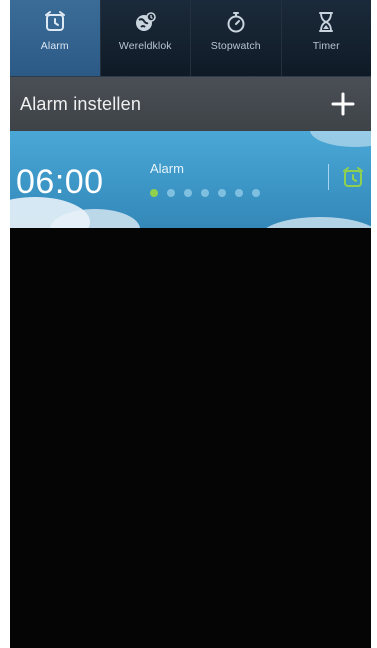 The height and width of the screenshot is (648, 377). Describe the element at coordinates (54, 21) in the screenshot. I see `alarm-clock-icon` at that location.